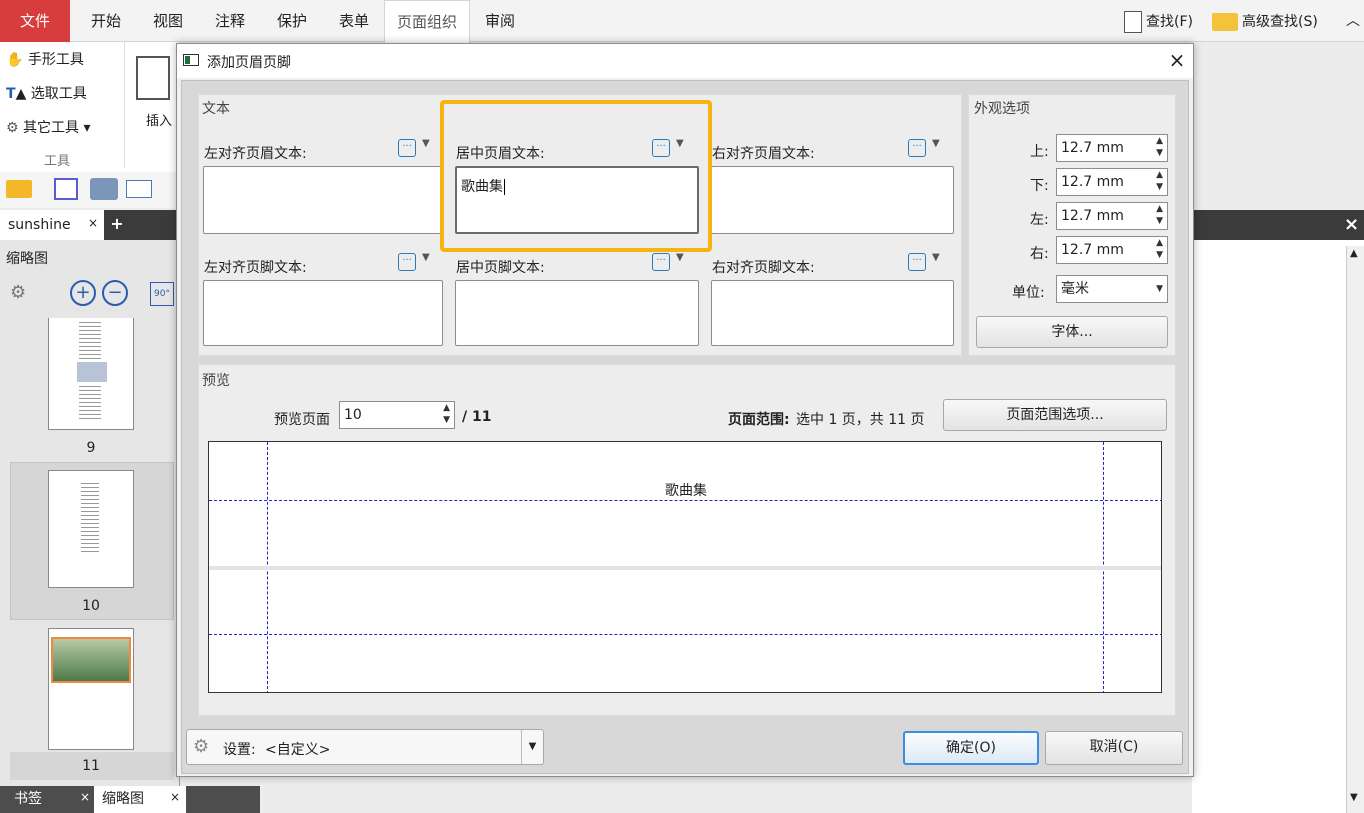  What do you see at coordinates (354, 21) in the screenshot?
I see `tab-form: 表单` at bounding box center [354, 21].